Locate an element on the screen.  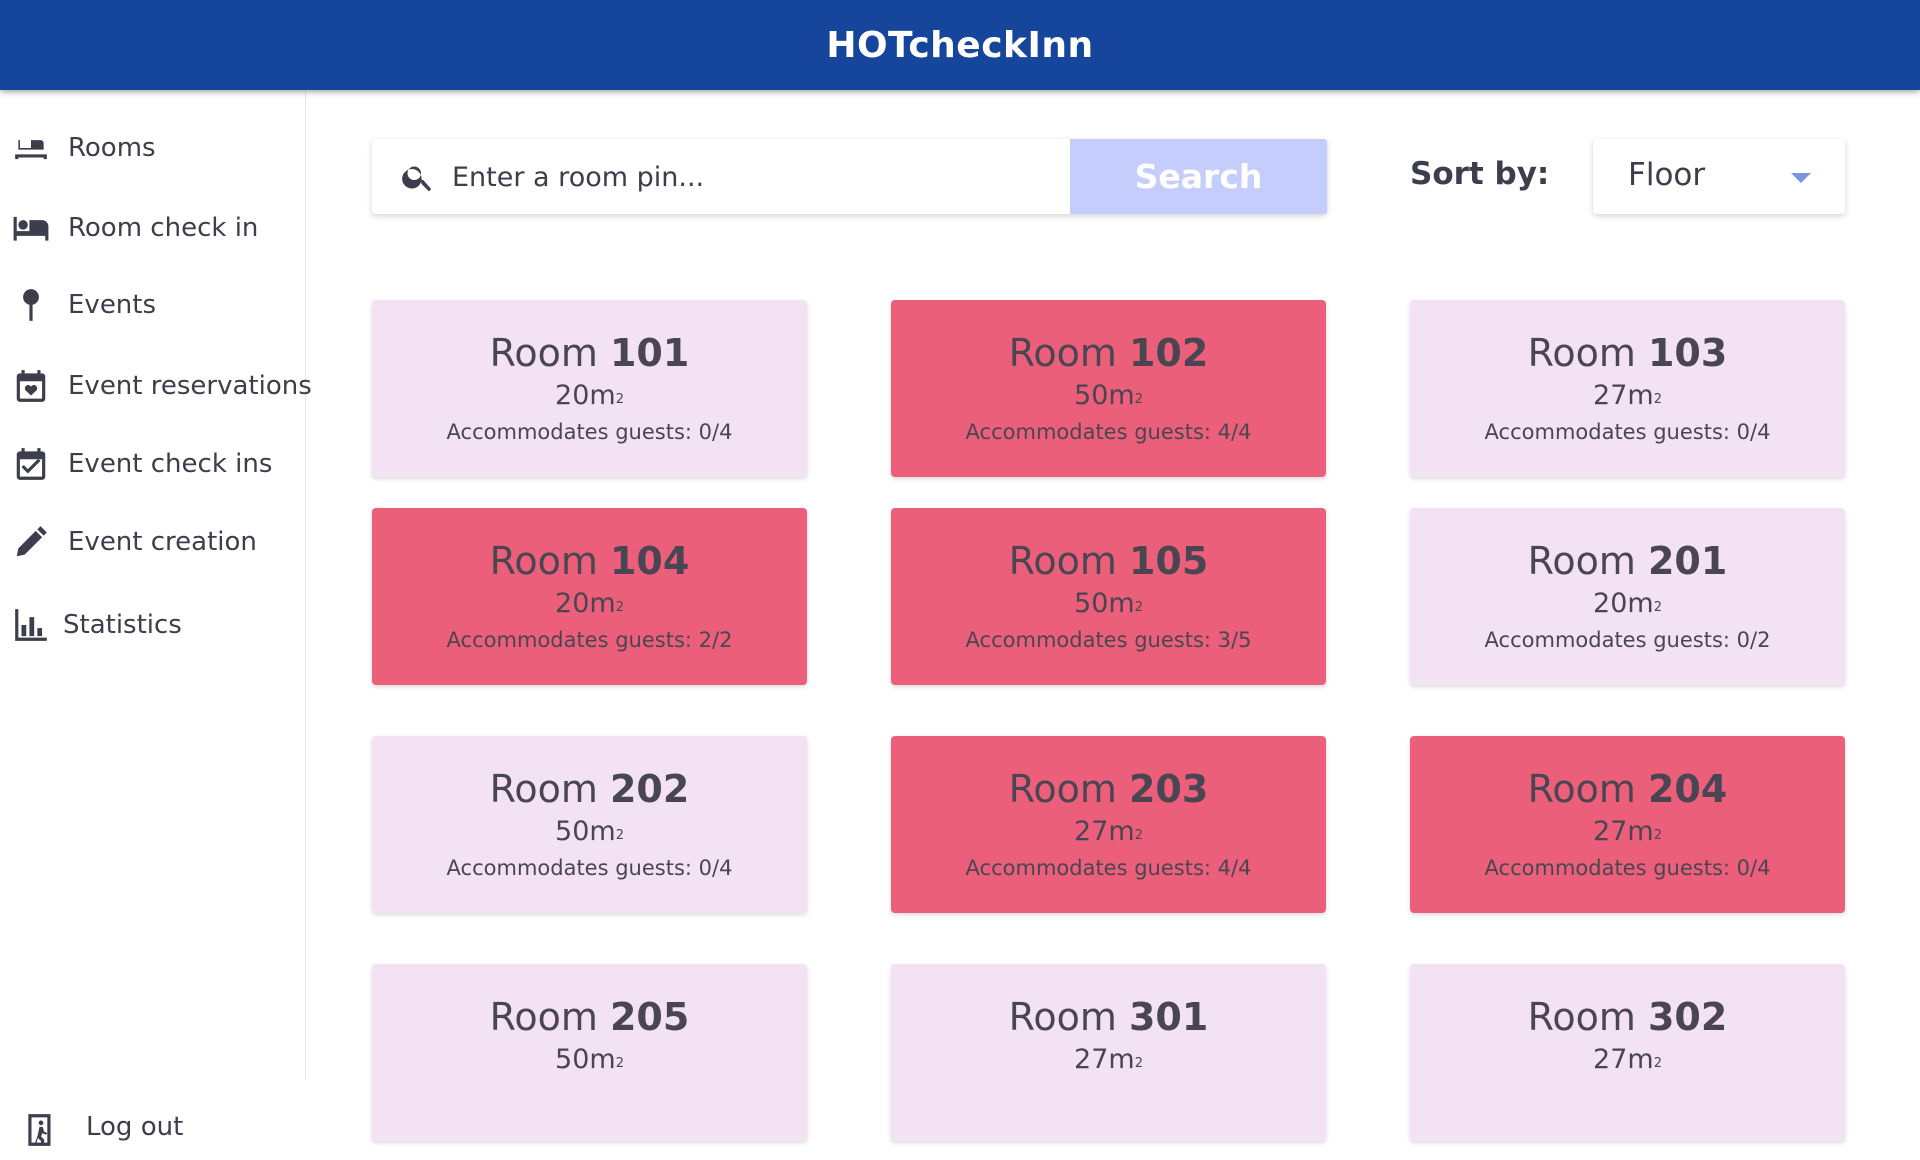
chevron-down-icon is located at coordinates (1801, 178).